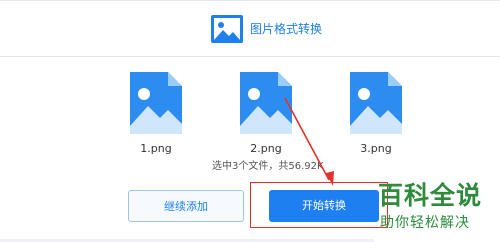 This screenshot has height=242, width=500. Describe the element at coordinates (430, 195) in the screenshot. I see `watermark-main: 百科全说` at that location.